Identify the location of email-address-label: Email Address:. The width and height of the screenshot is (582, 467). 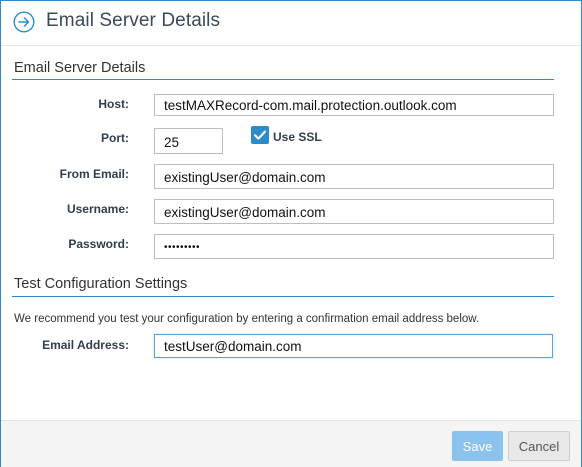
(85, 345).